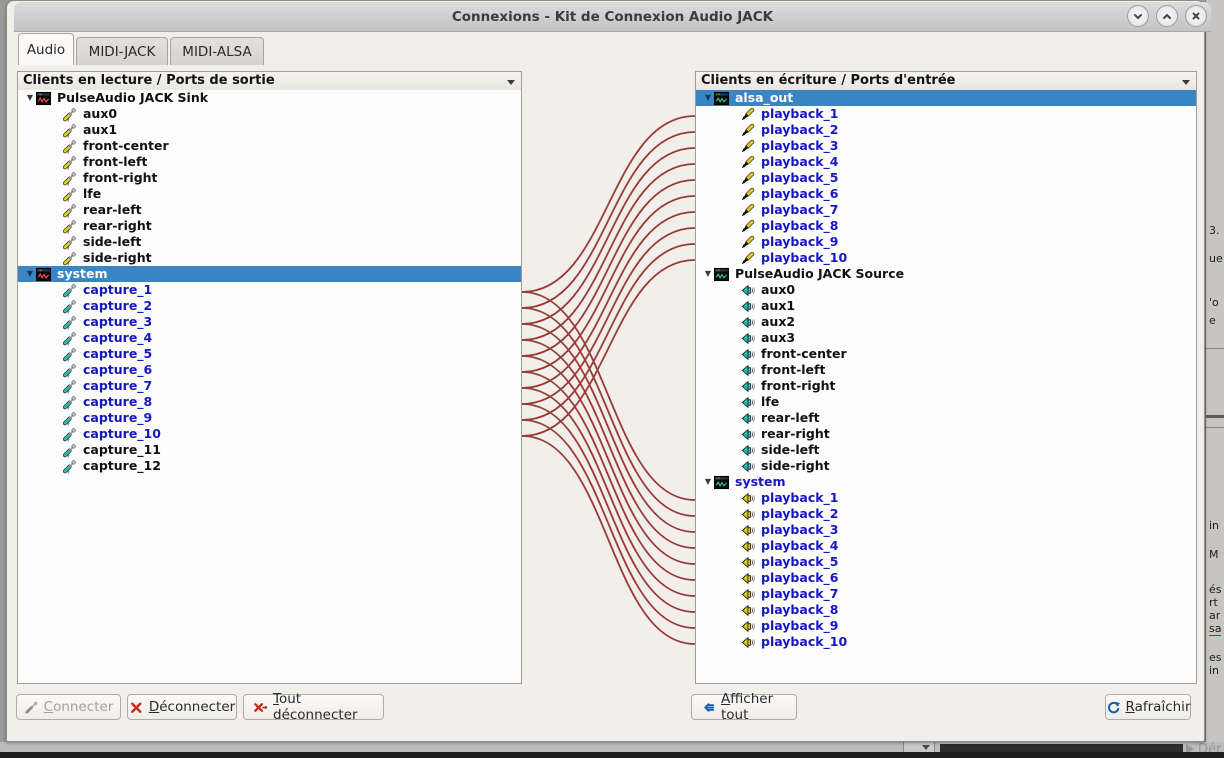  I want to click on port-label: side-right, so click(117, 257).